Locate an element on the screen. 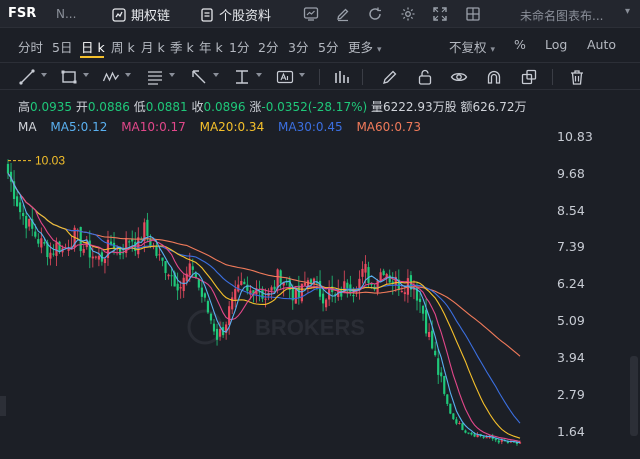  log-toggle: Log is located at coordinates (556, 44).